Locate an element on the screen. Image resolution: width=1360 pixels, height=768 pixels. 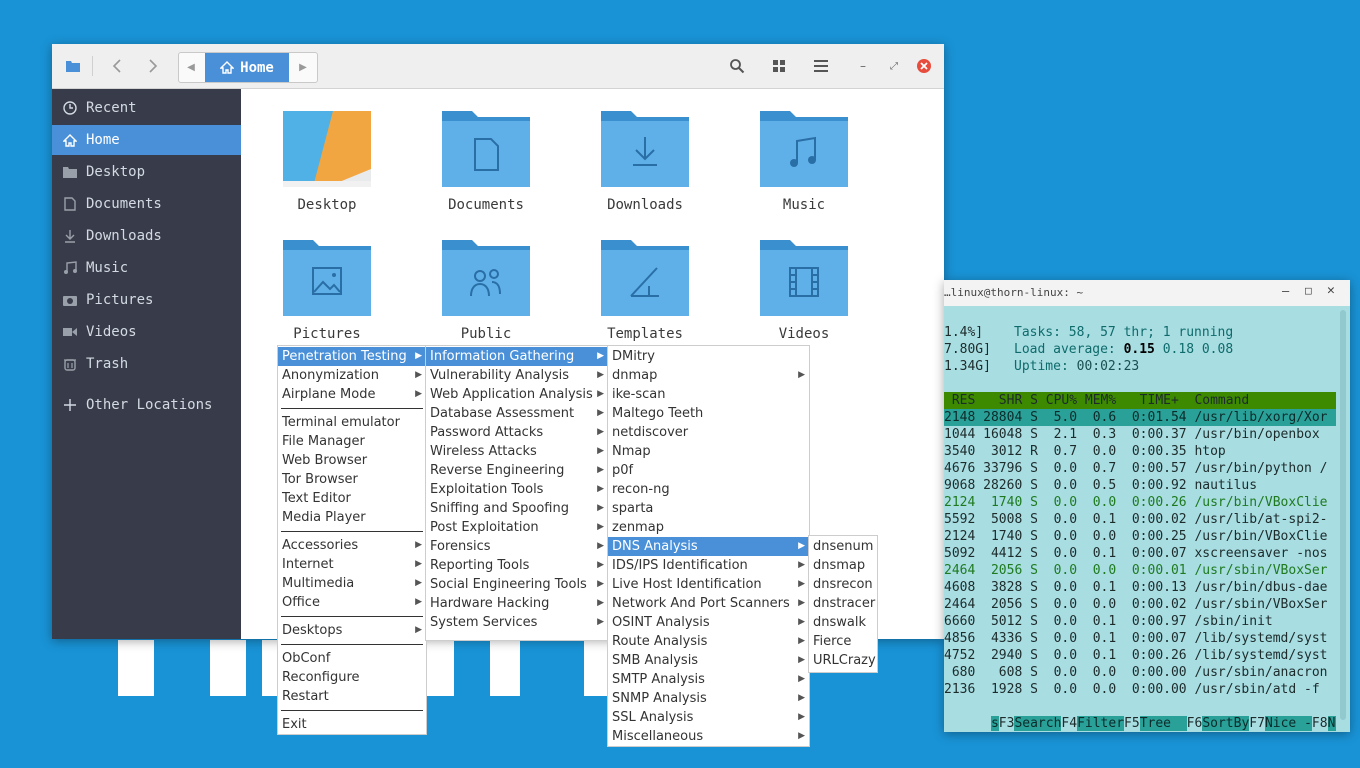
menu-item-snmp-analysis: SNMP Analysis ▶ is located at coordinates (708, 698).